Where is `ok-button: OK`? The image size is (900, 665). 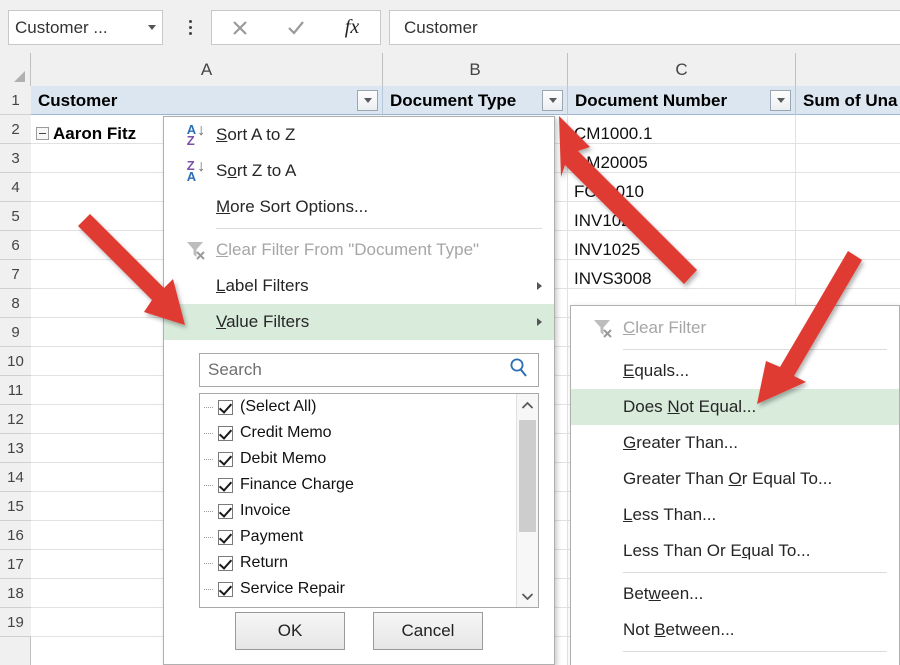 ok-button: OK is located at coordinates (290, 631).